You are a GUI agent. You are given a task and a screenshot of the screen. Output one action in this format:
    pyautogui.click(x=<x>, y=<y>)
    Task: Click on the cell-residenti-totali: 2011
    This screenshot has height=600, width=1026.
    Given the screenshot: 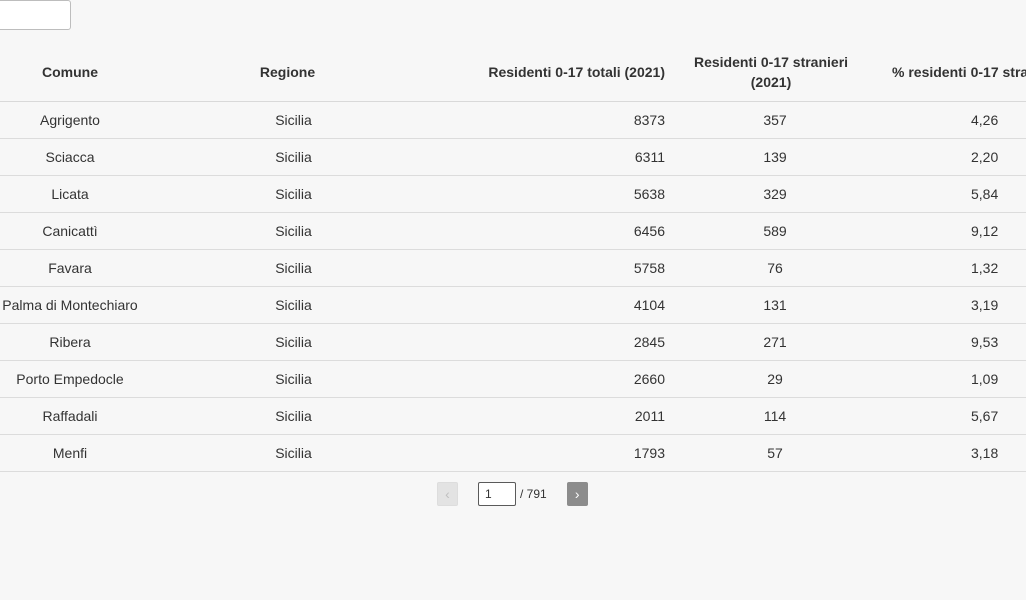 What is the action you would take?
    pyautogui.click(x=541, y=416)
    